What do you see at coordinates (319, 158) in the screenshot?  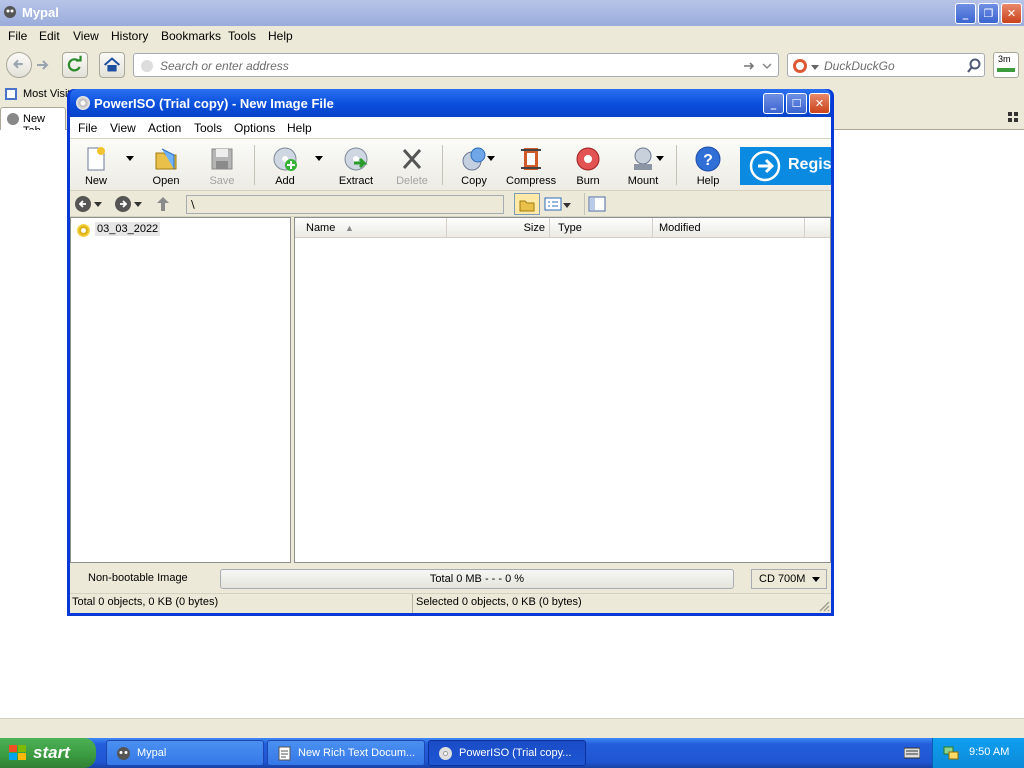 I see `add-dropdown-icon` at bounding box center [319, 158].